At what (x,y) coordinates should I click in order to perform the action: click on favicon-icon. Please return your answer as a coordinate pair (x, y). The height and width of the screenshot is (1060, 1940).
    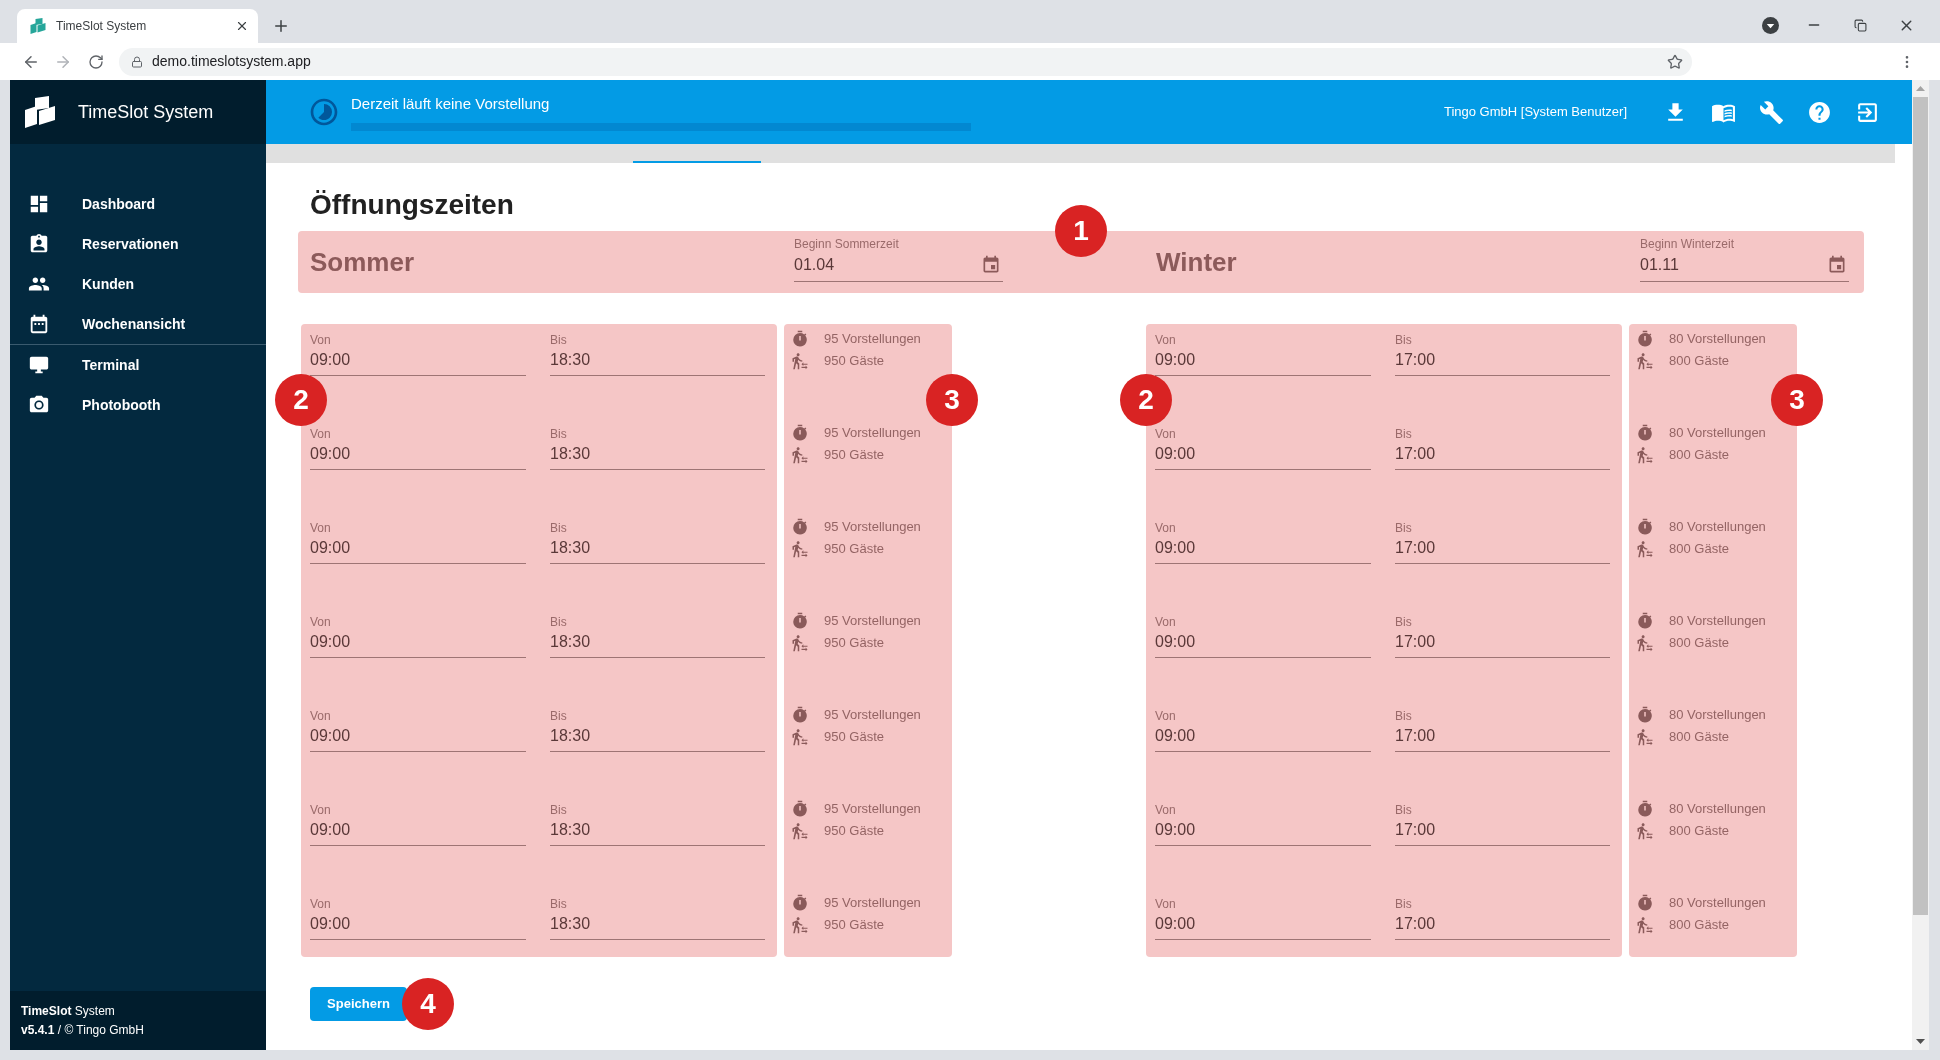
    Looking at the image, I should click on (38, 26).